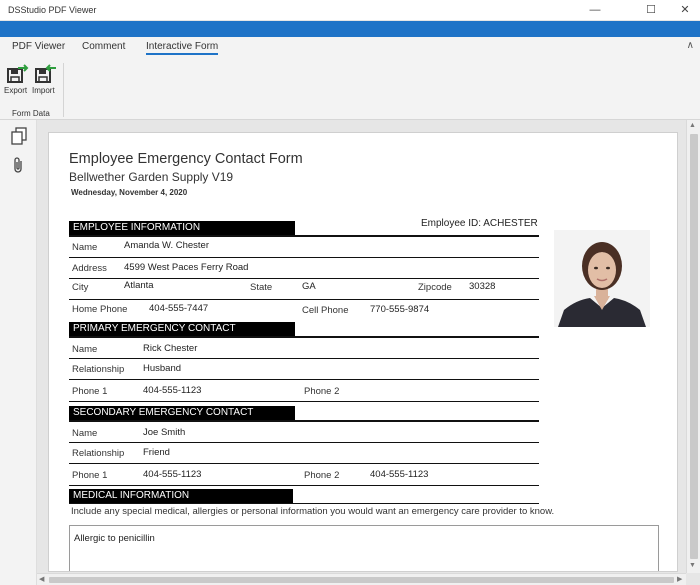 This screenshot has width=700, height=585. I want to click on ribbon-body: Export Import Form Data, so click(350, 89).